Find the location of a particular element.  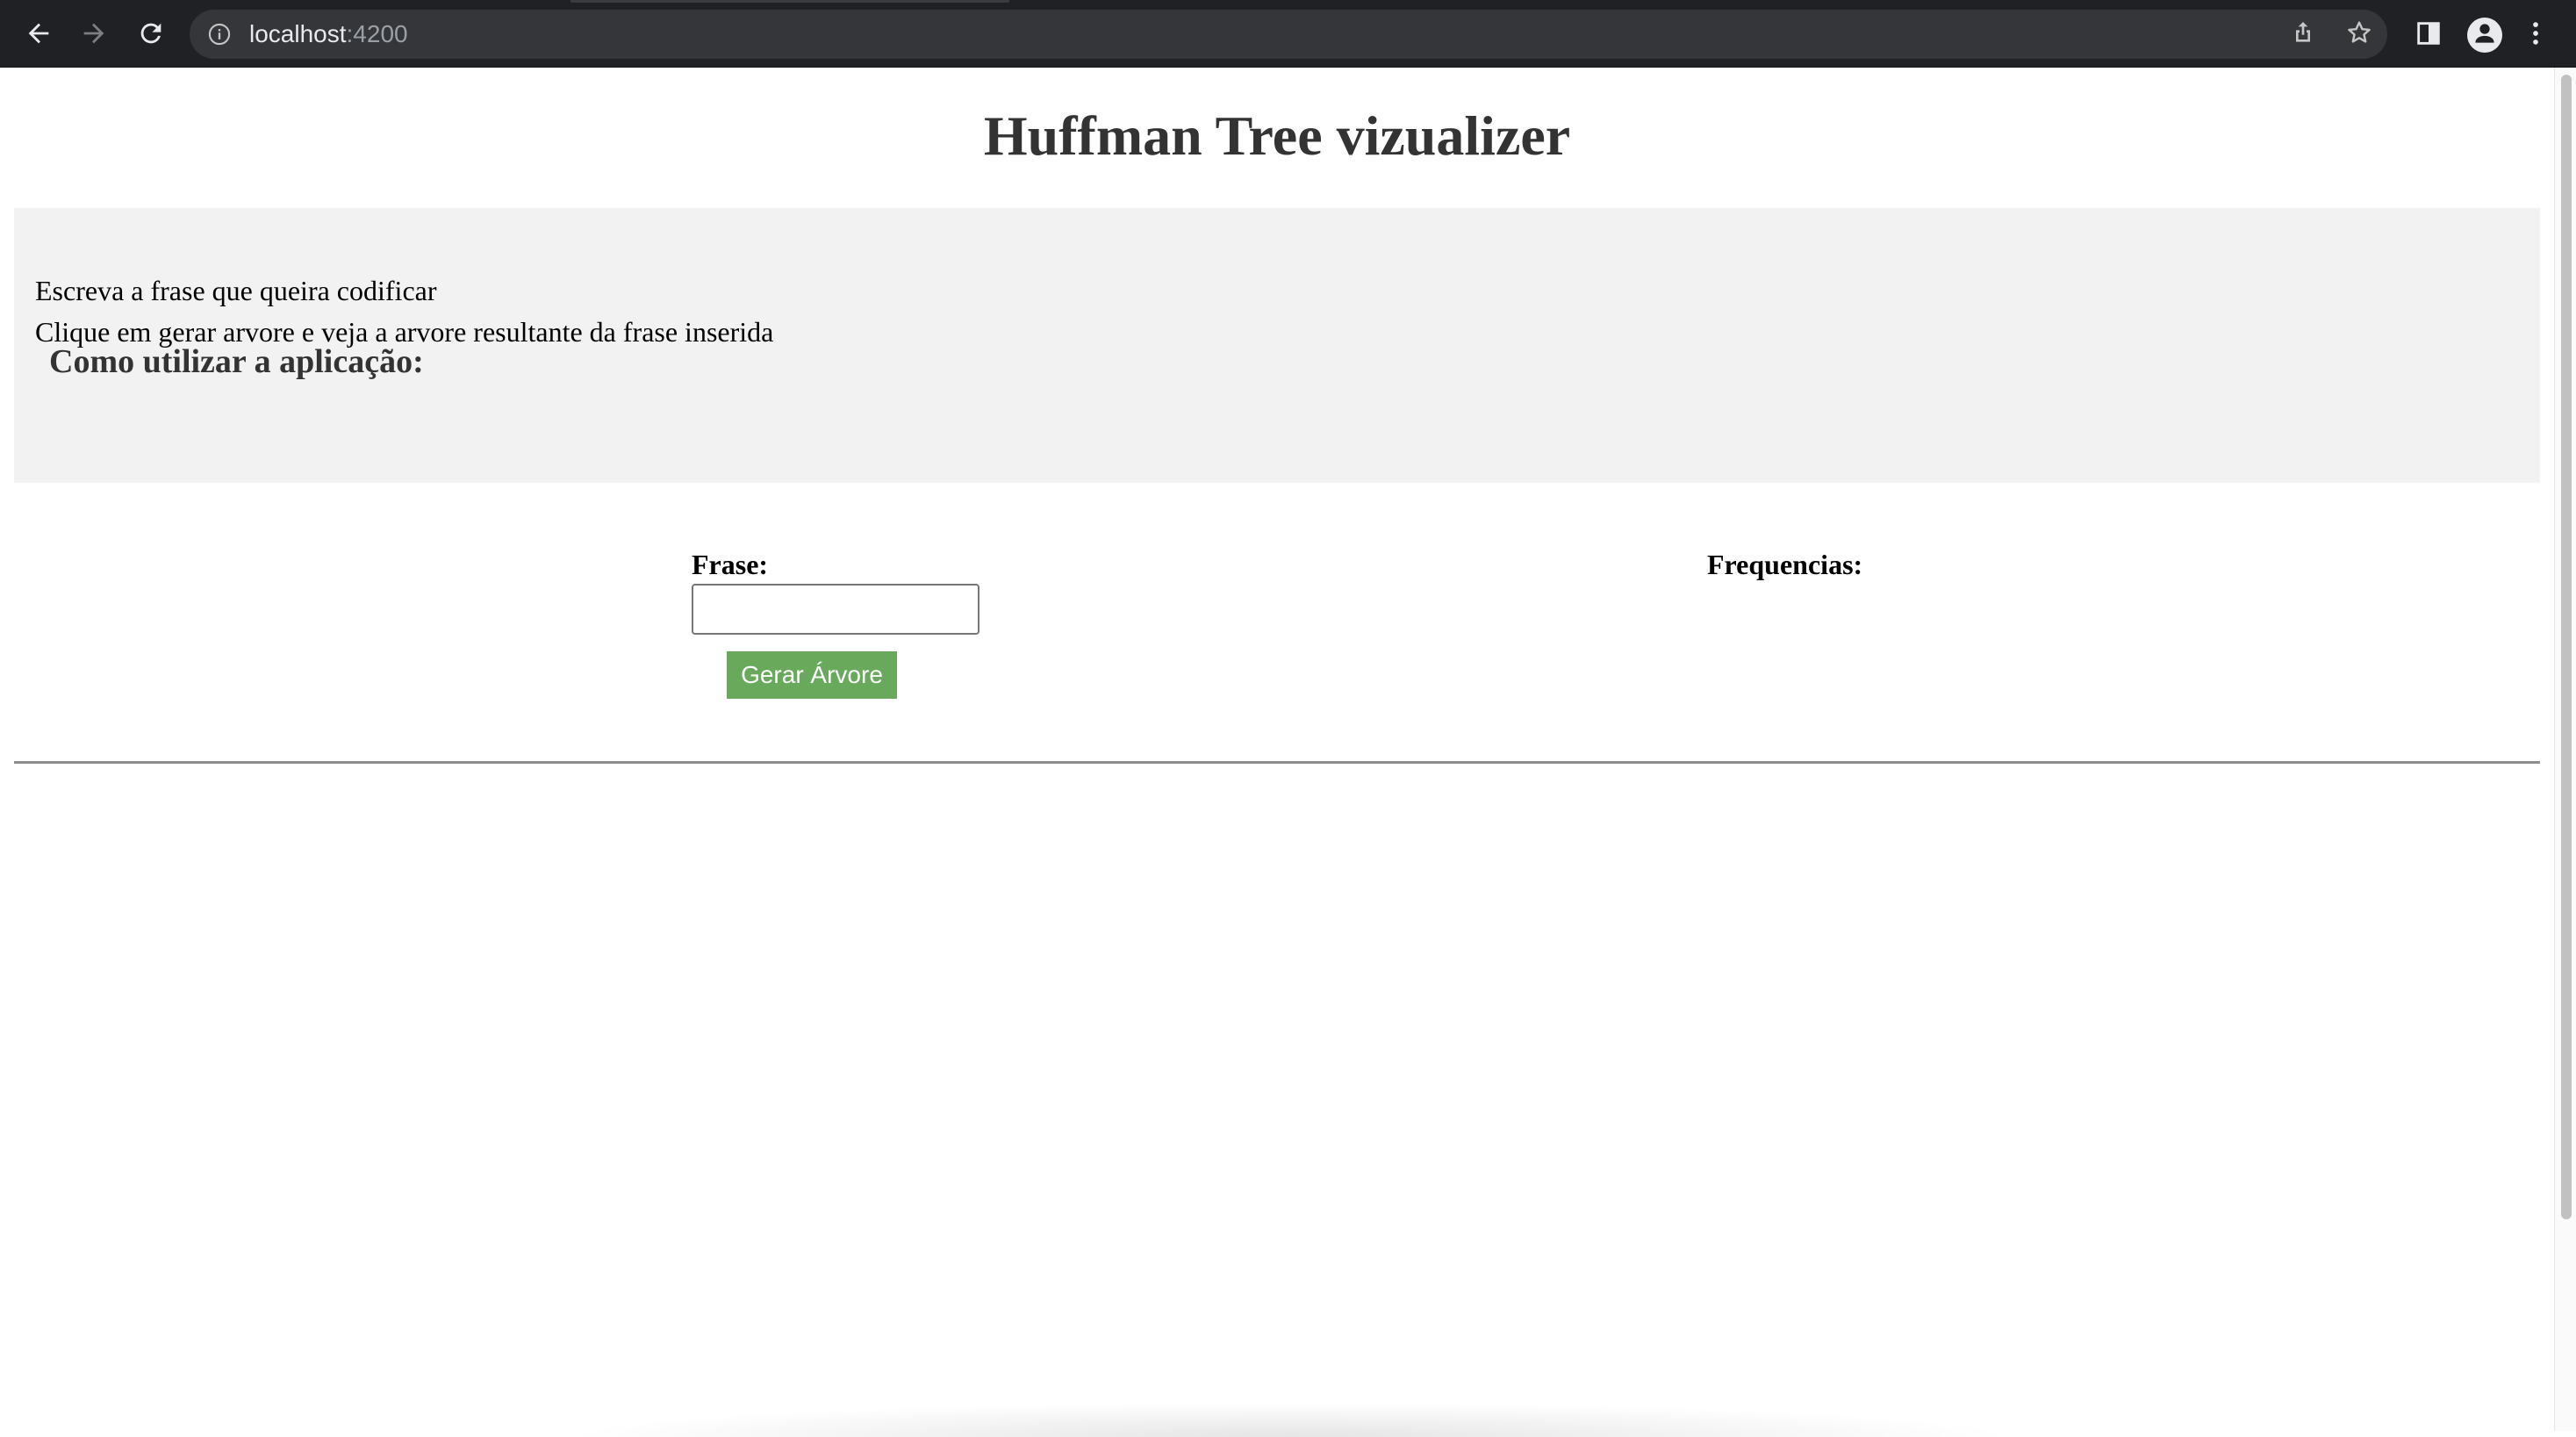

divider is located at coordinates (1277, 762).